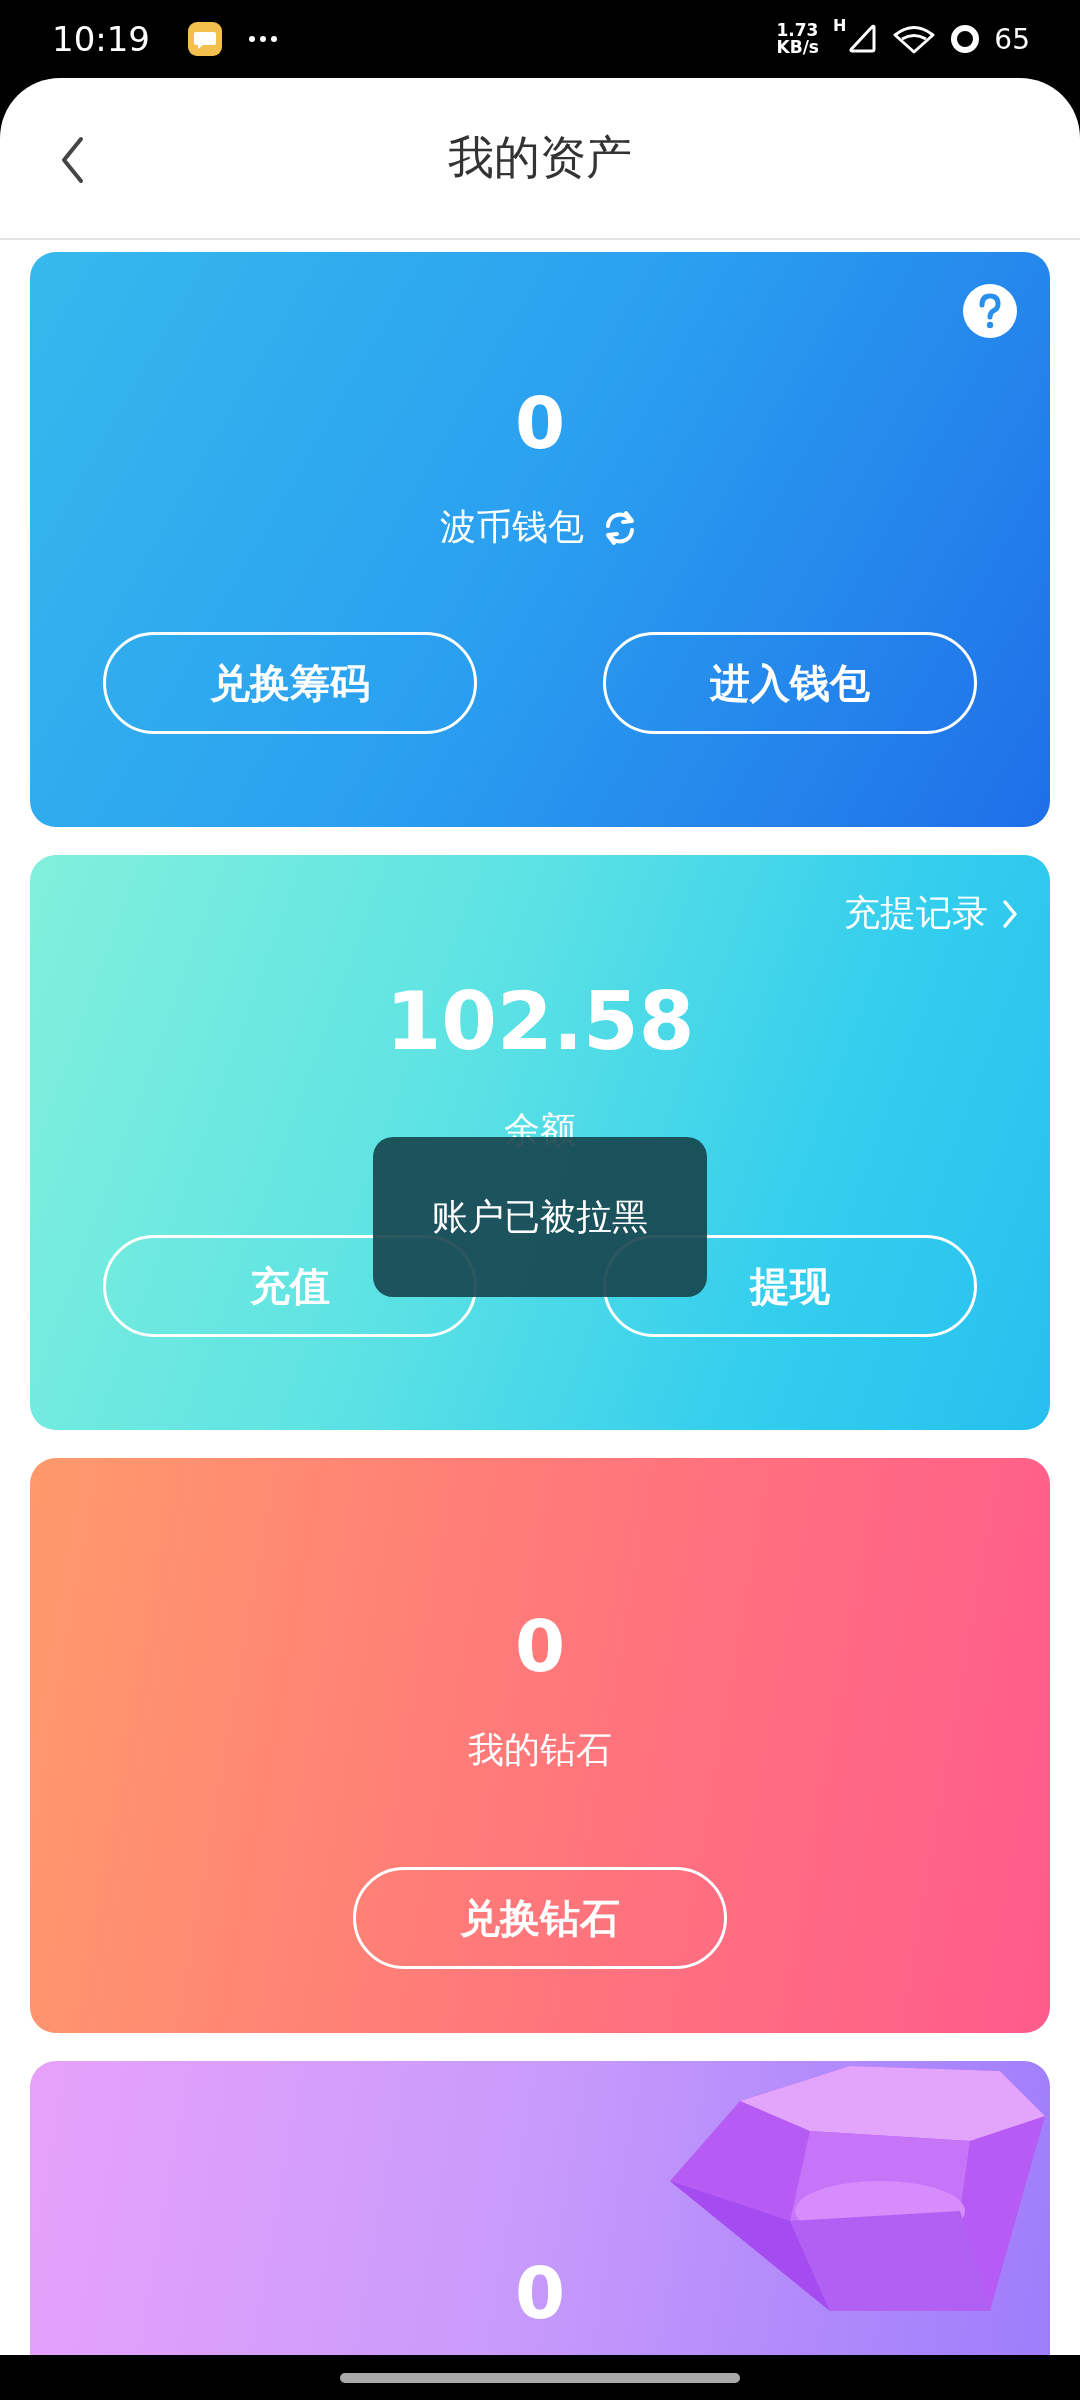 The image size is (1080, 2400). I want to click on action-button: 兑换筹码, so click(290, 683).